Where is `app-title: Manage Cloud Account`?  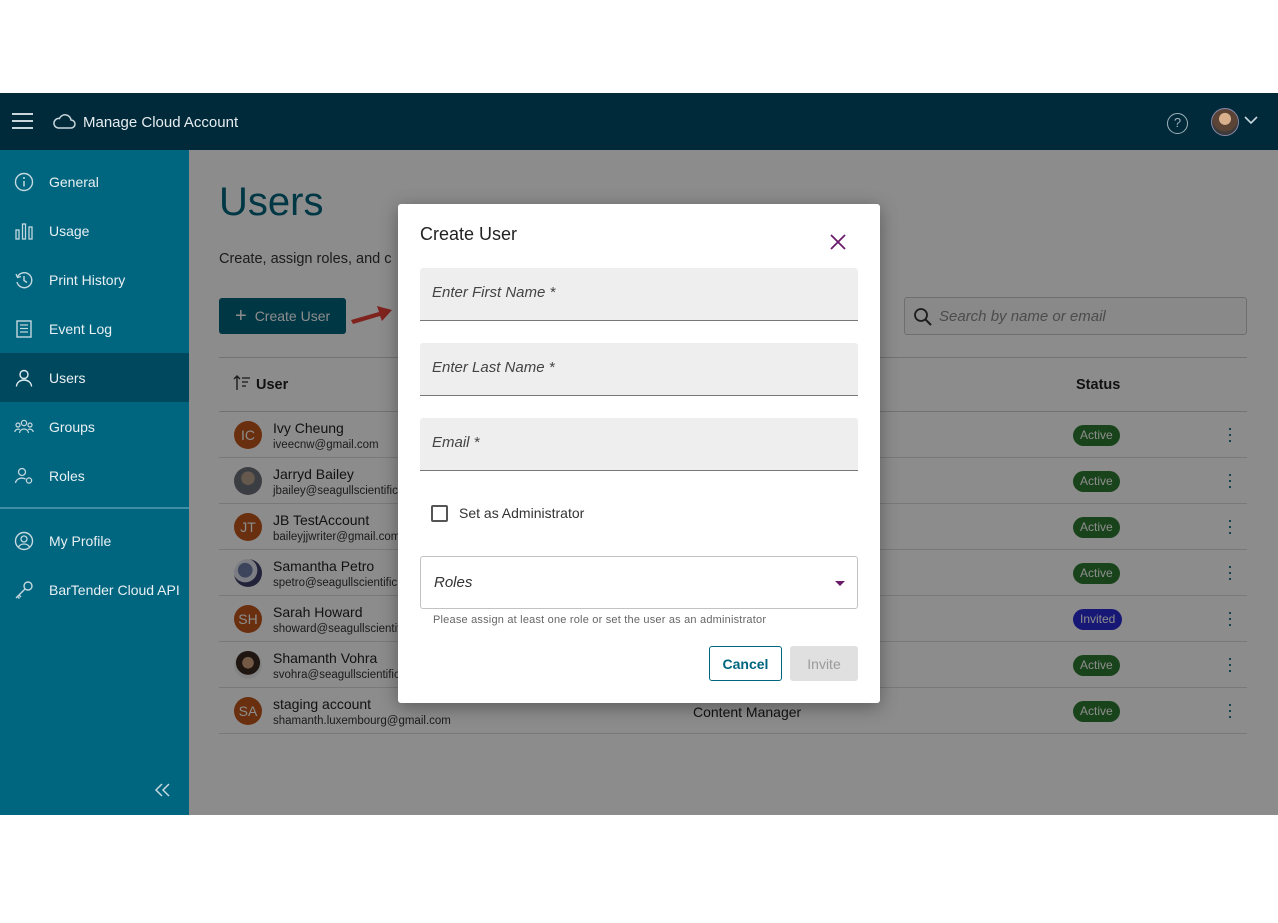
app-title: Manage Cloud Account is located at coordinates (161, 122).